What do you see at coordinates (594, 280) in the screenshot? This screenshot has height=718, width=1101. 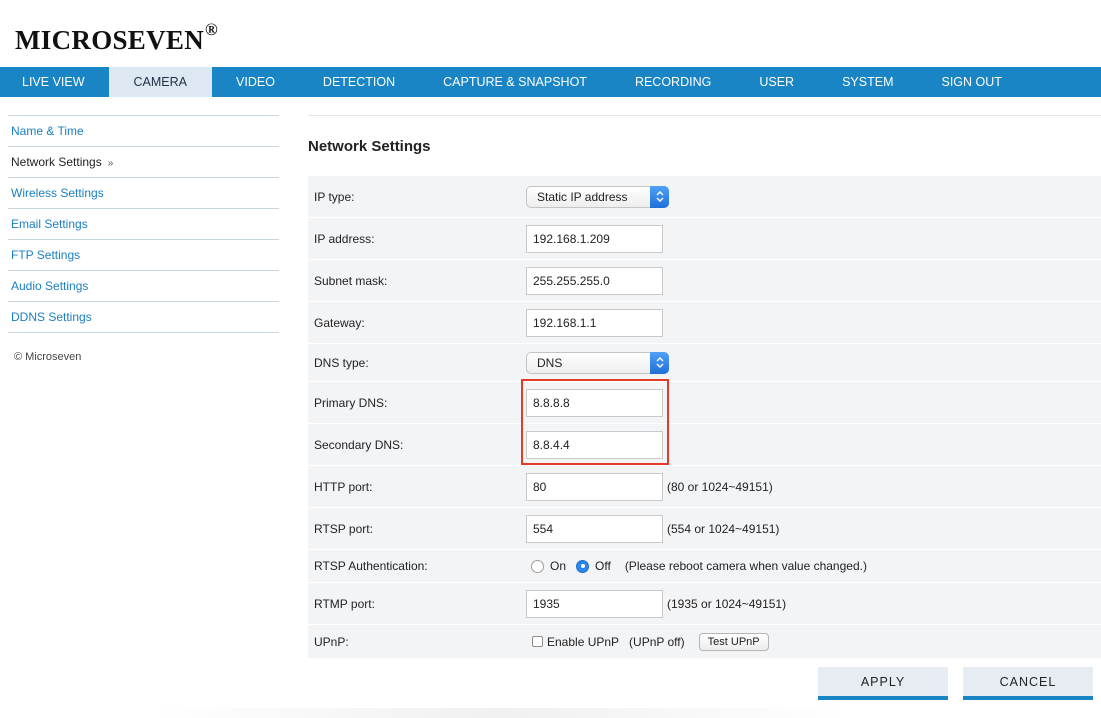 I see `subnet-mask-input` at bounding box center [594, 280].